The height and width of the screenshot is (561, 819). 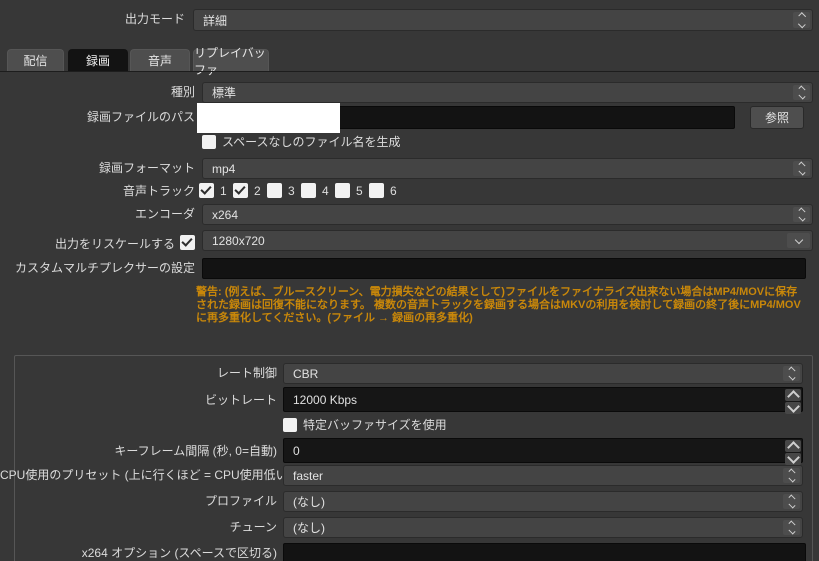 I want to click on tab-pane-divider, so click(x=409, y=71).